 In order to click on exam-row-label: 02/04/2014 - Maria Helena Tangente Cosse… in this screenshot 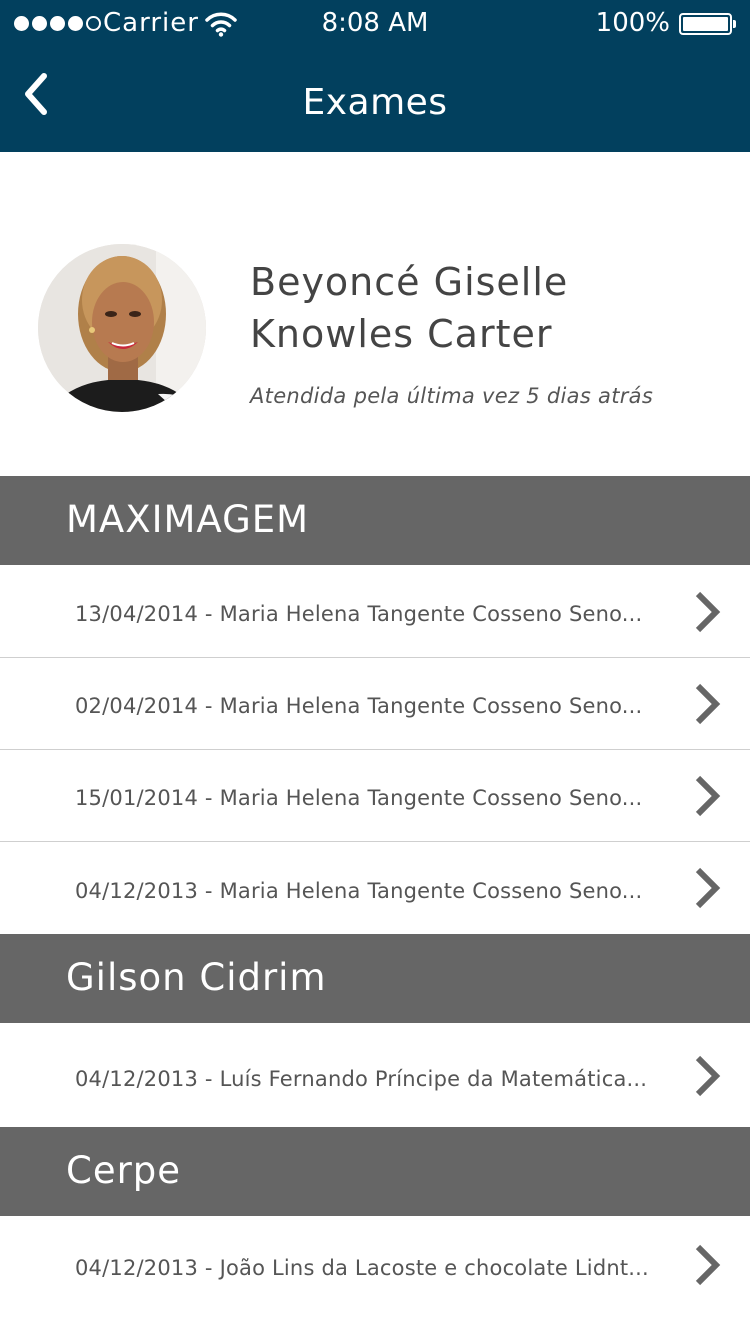, I will do `click(359, 706)`.